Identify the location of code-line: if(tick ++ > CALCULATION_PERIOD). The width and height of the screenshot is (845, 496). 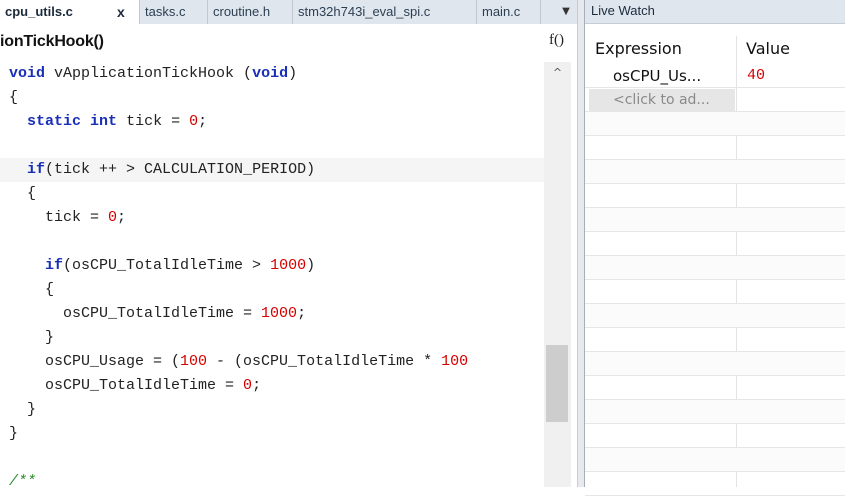
(272, 170).